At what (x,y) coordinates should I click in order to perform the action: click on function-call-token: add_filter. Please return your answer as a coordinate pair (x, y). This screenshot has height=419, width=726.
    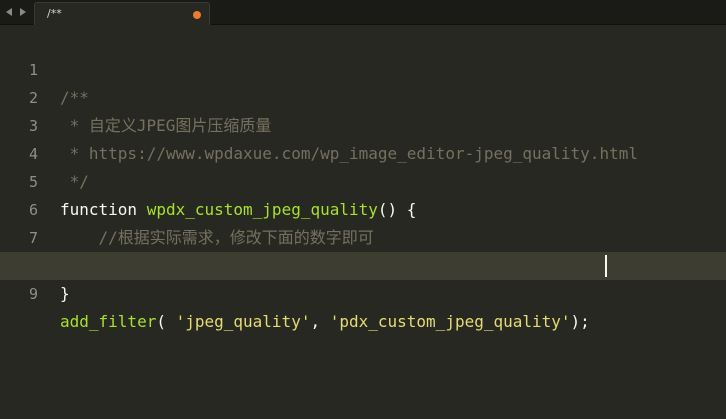
    Looking at the image, I should click on (108, 321).